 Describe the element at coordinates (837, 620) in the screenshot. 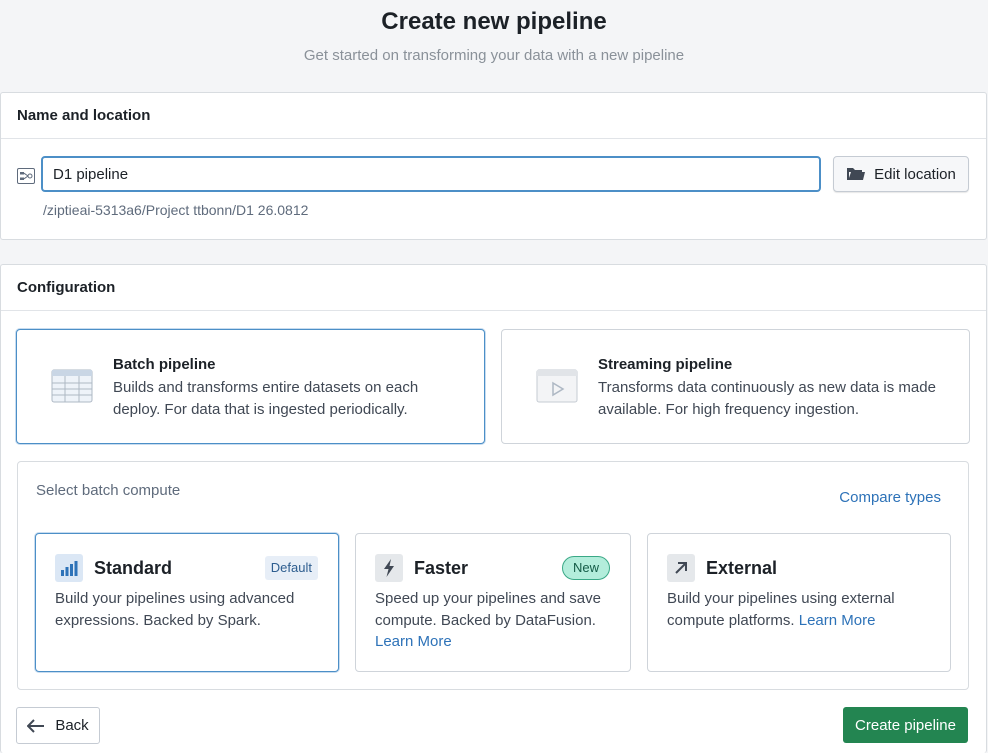

I see `external-learn-more-link: Learn More` at that location.